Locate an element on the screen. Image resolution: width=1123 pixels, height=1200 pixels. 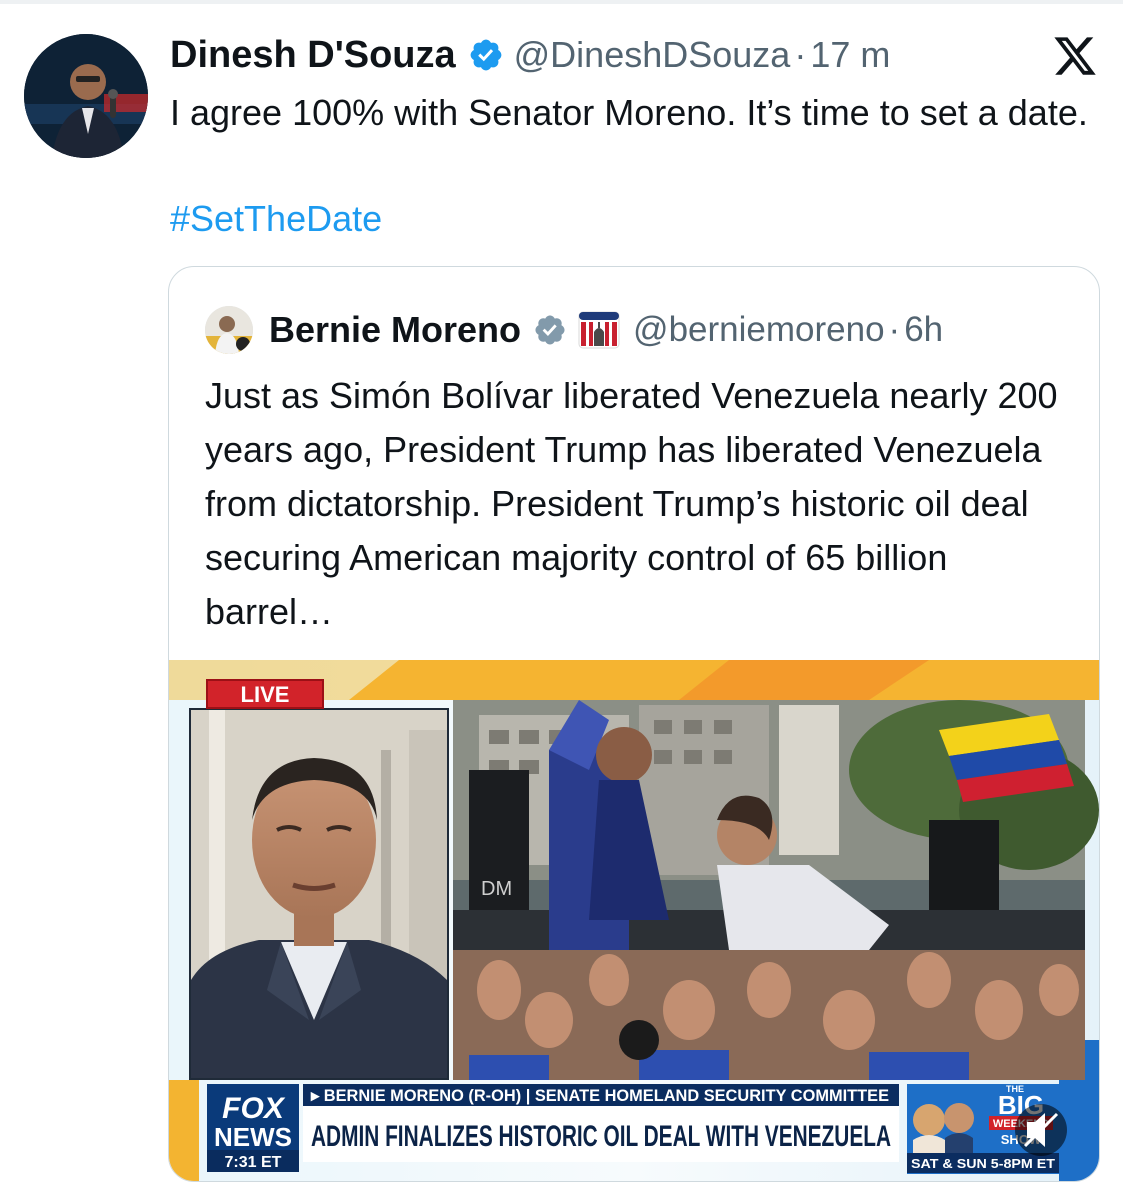
quoted-author-name: Bernie Moreno is located at coordinates (395, 330).